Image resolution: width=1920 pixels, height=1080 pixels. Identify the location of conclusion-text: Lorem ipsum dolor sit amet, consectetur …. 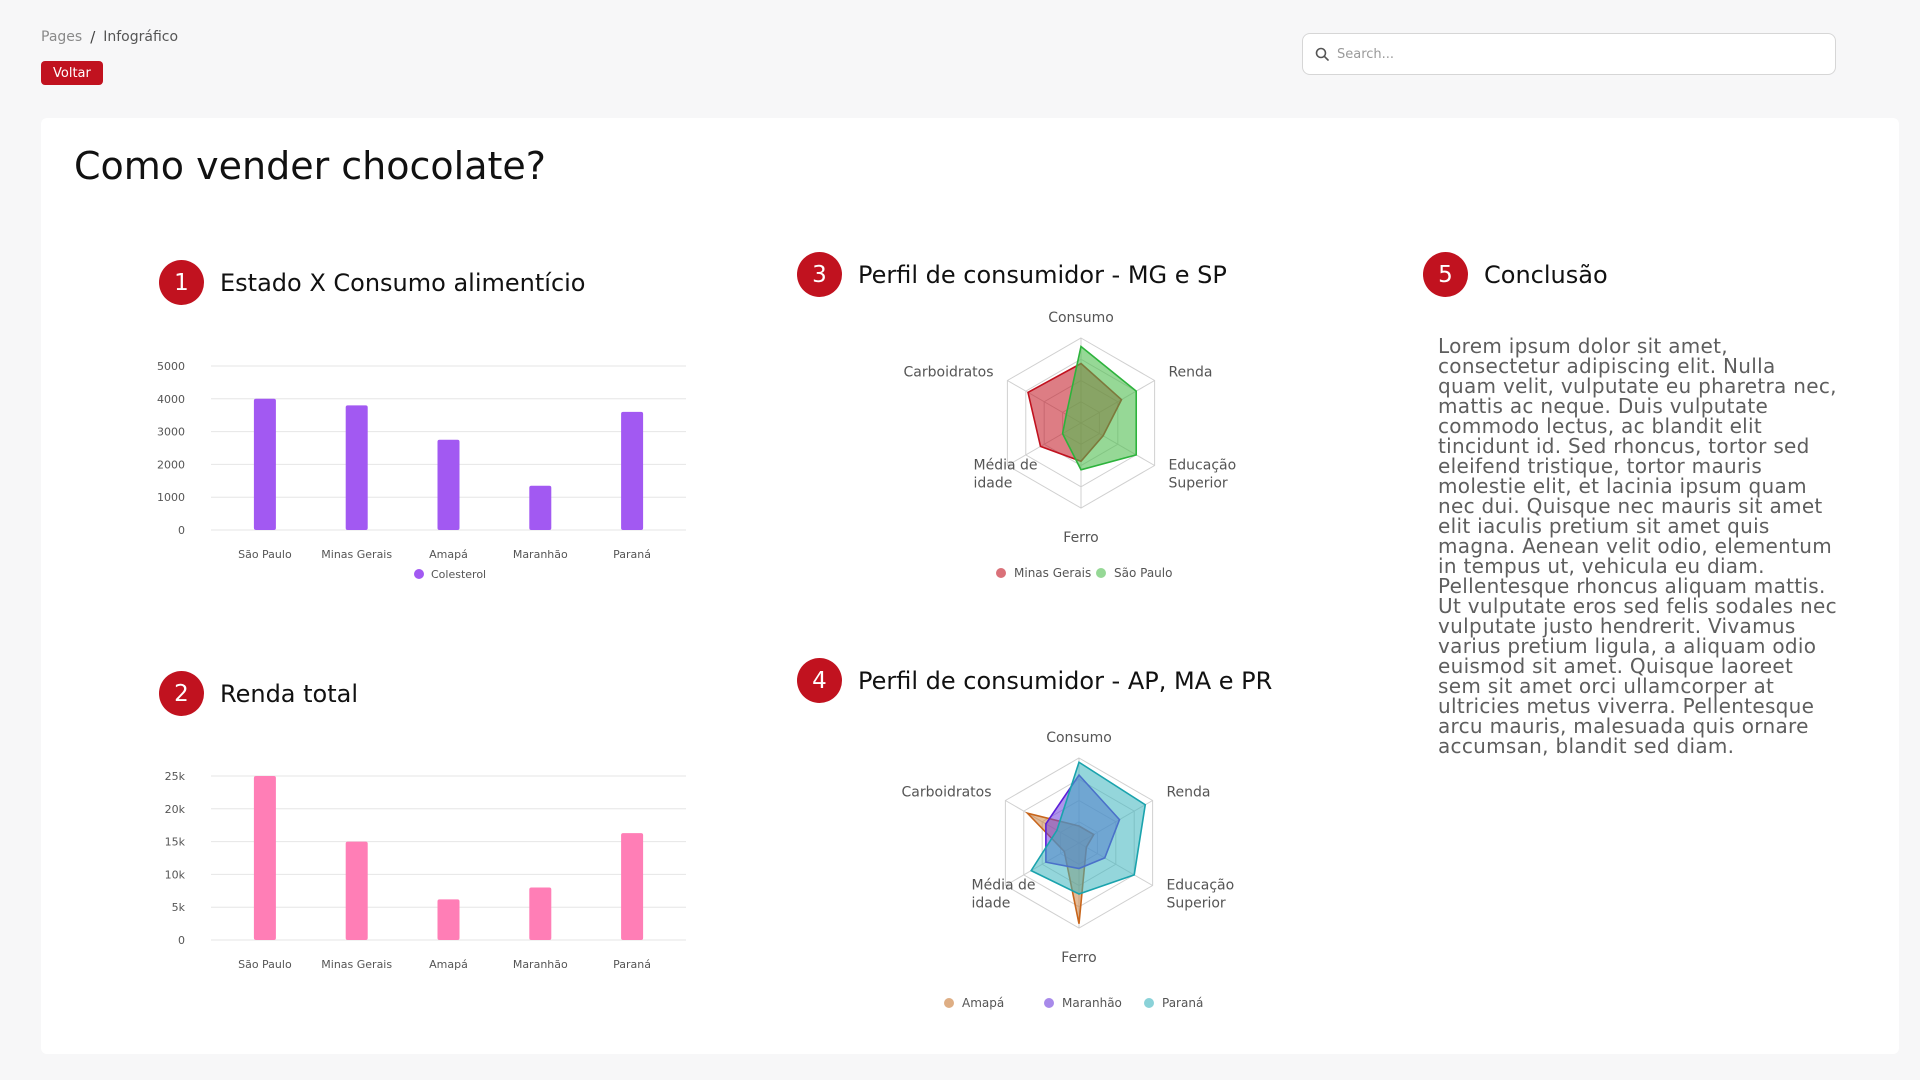
(1637, 546).